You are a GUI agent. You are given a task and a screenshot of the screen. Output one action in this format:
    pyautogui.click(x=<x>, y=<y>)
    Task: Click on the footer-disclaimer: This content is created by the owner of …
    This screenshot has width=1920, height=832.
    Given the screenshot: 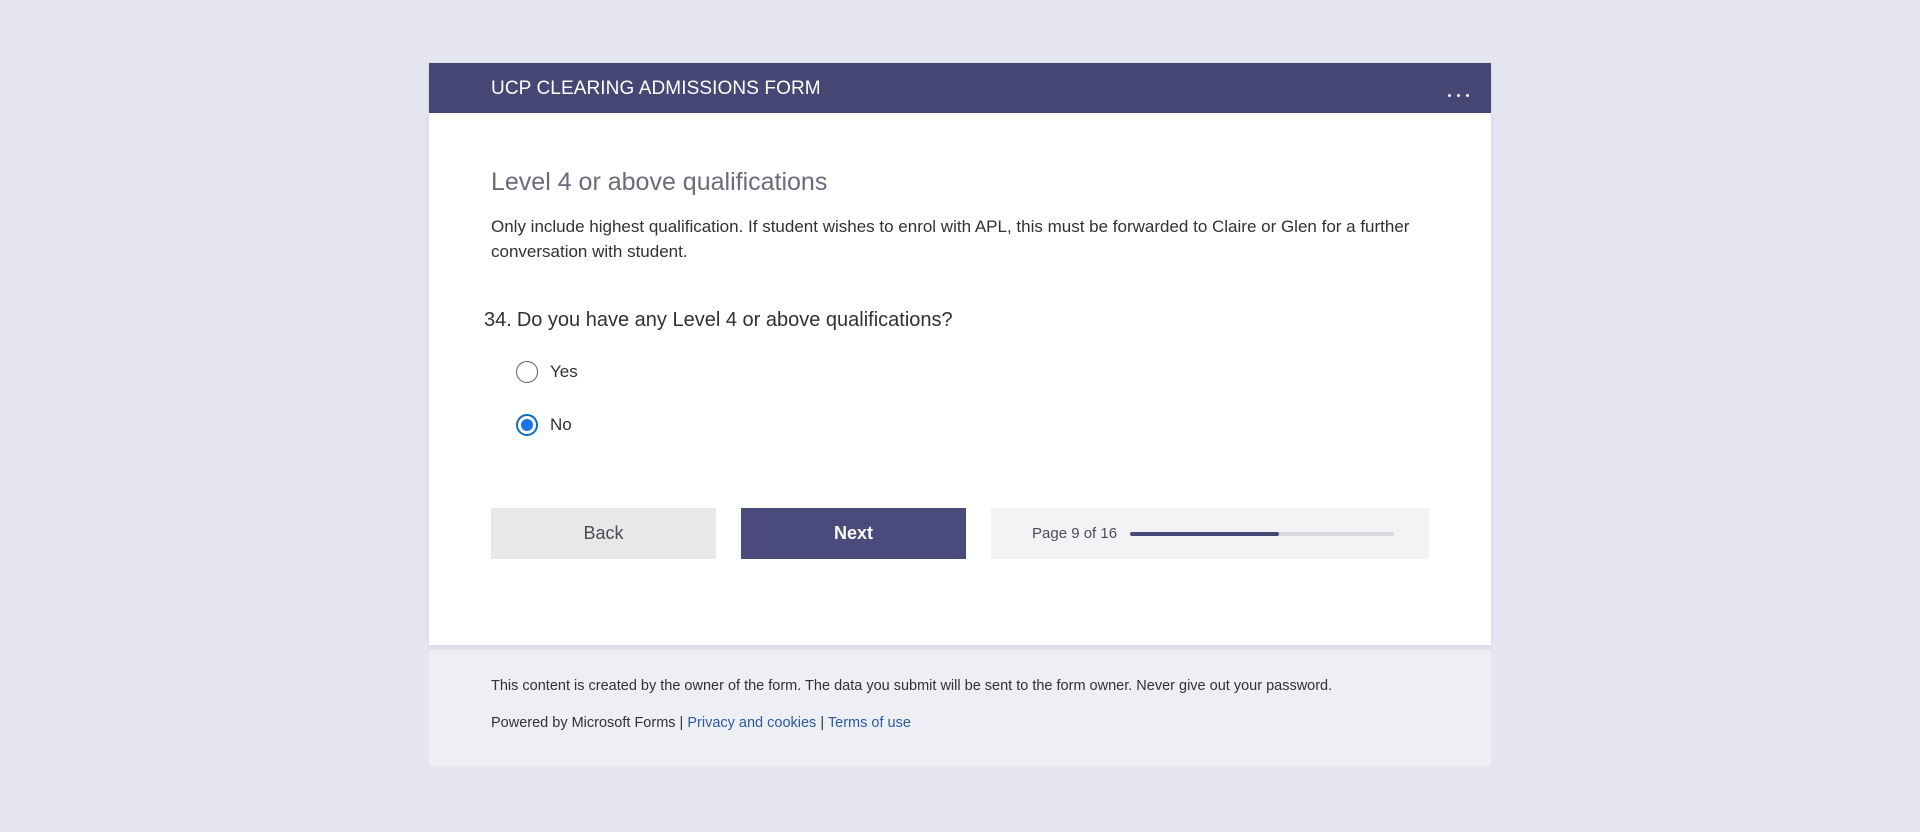 What is the action you would take?
    pyautogui.click(x=912, y=686)
    